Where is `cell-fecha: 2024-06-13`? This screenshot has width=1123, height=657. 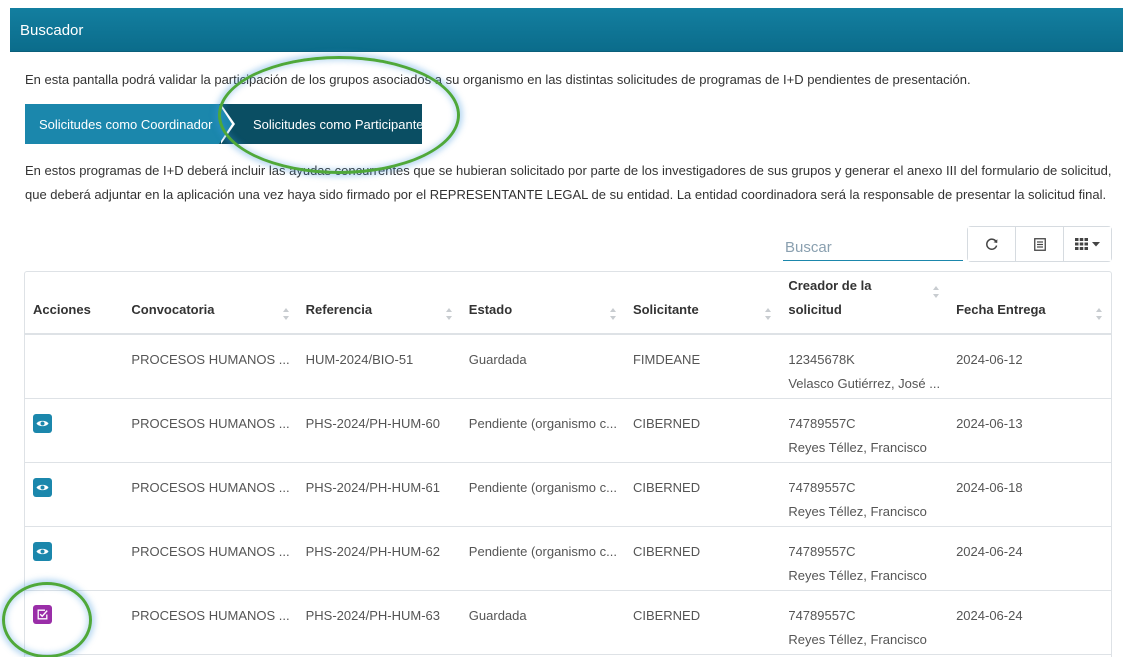
cell-fecha: 2024-06-13 is located at coordinates (1029, 430).